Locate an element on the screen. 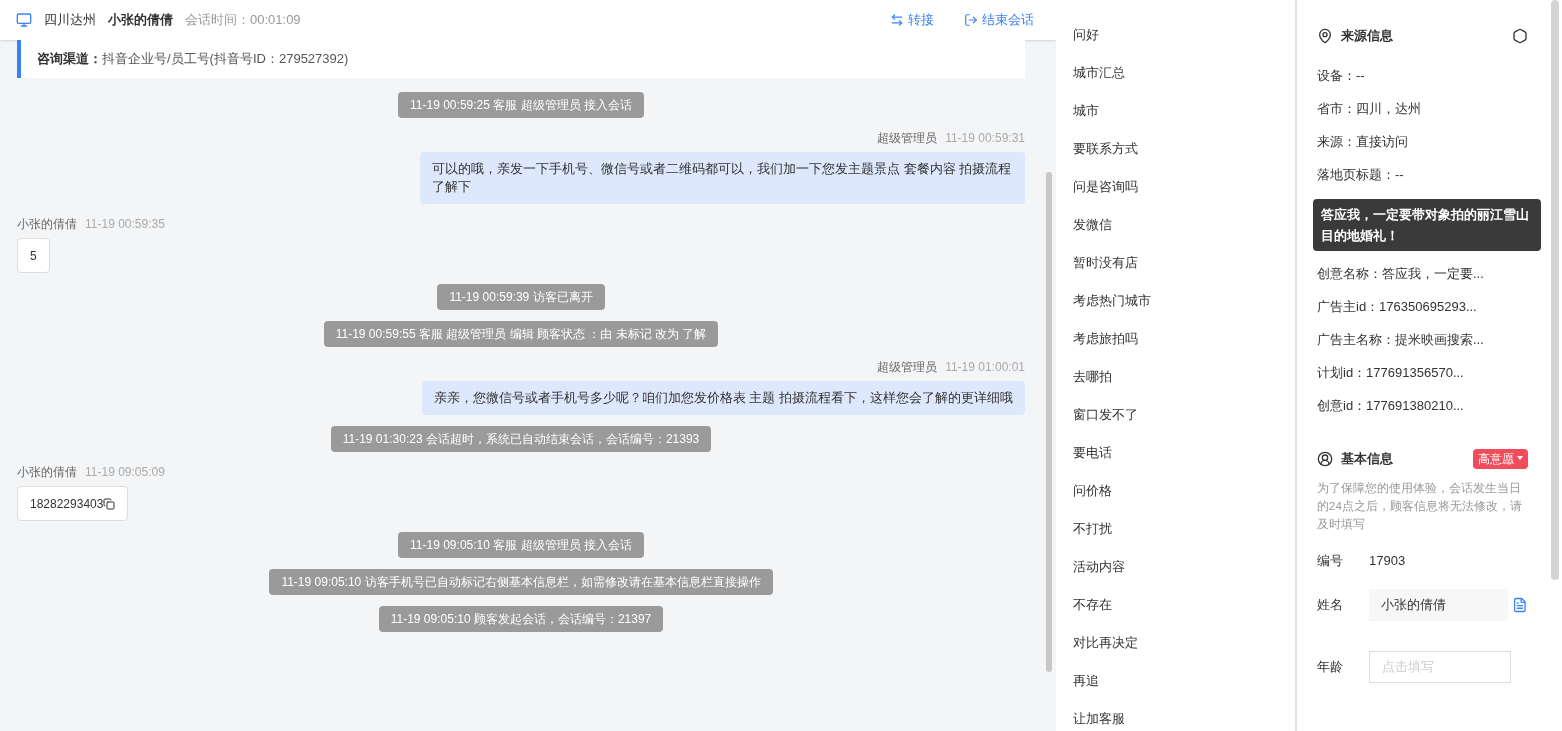  source-info-row-text: 来源：直接访问 is located at coordinates (1363, 142).